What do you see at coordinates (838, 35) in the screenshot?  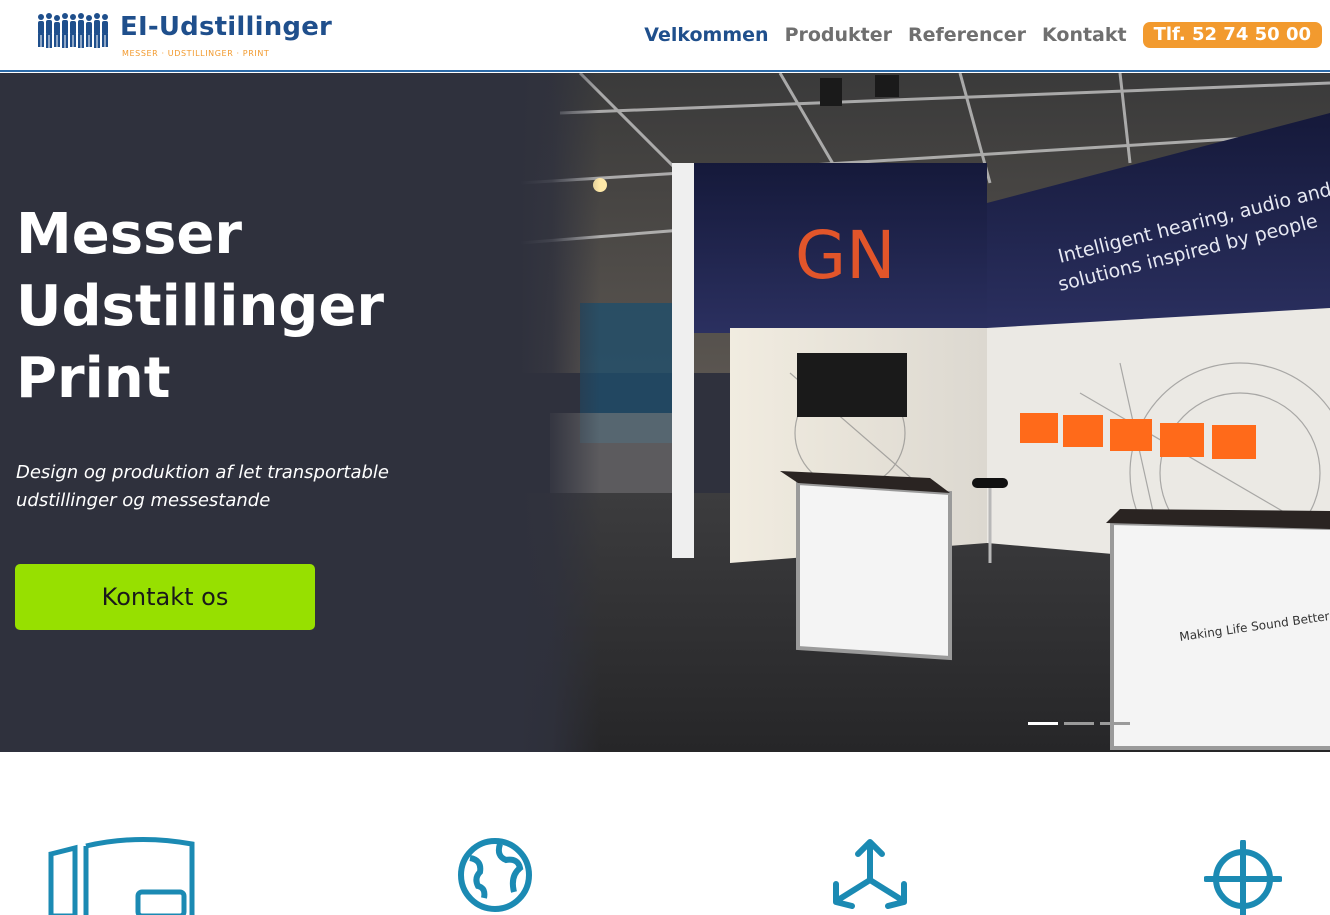 I see `nav-item-produkter: Produkter` at bounding box center [838, 35].